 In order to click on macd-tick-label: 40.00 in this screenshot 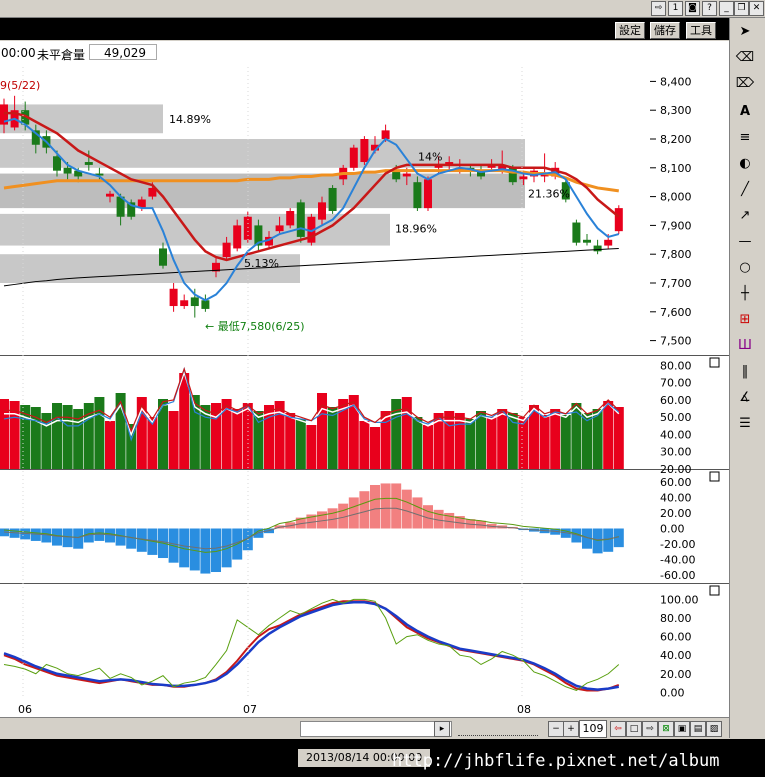, I will do `click(676, 497)`.